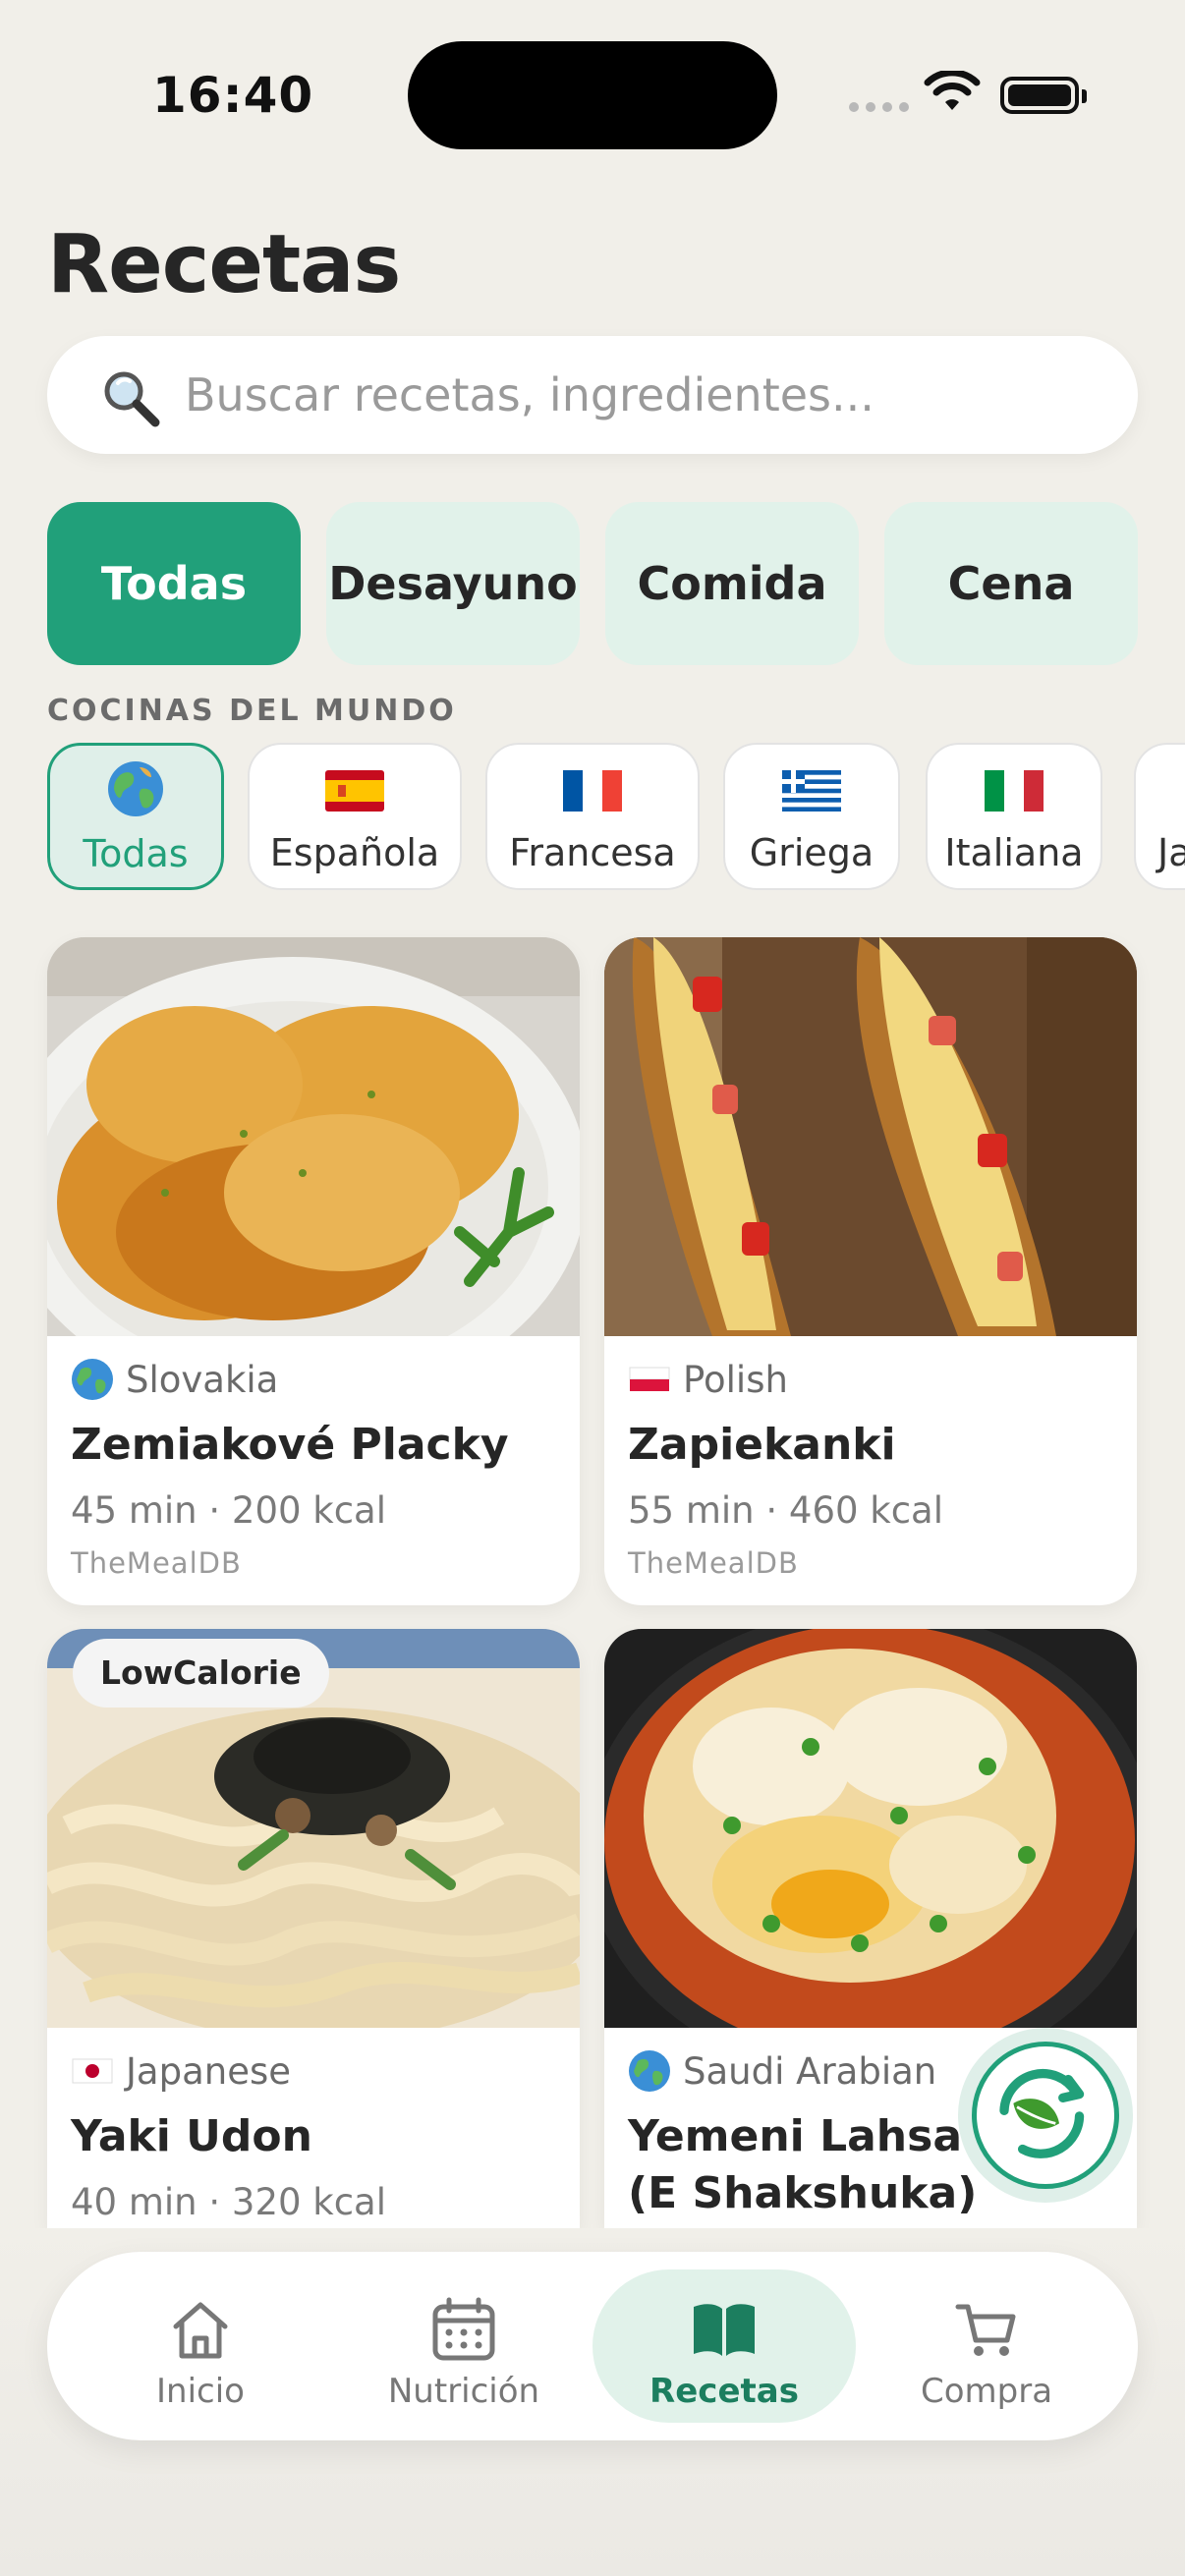  I want to click on cuisine-chip-japonesa: Ja, so click(1160, 816).